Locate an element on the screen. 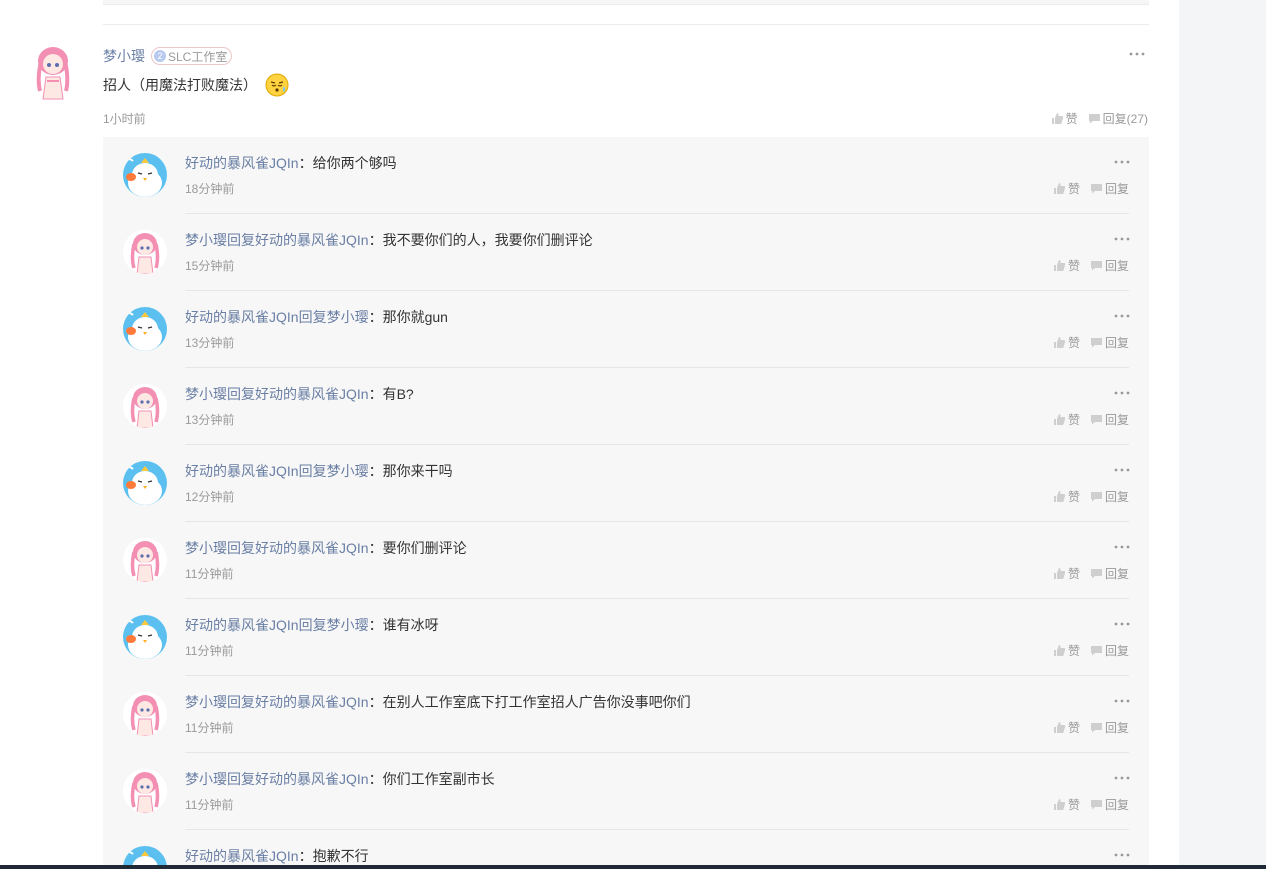 This screenshot has height=869, width=1266. reply-body: 要你们删评论 is located at coordinates (424, 548).